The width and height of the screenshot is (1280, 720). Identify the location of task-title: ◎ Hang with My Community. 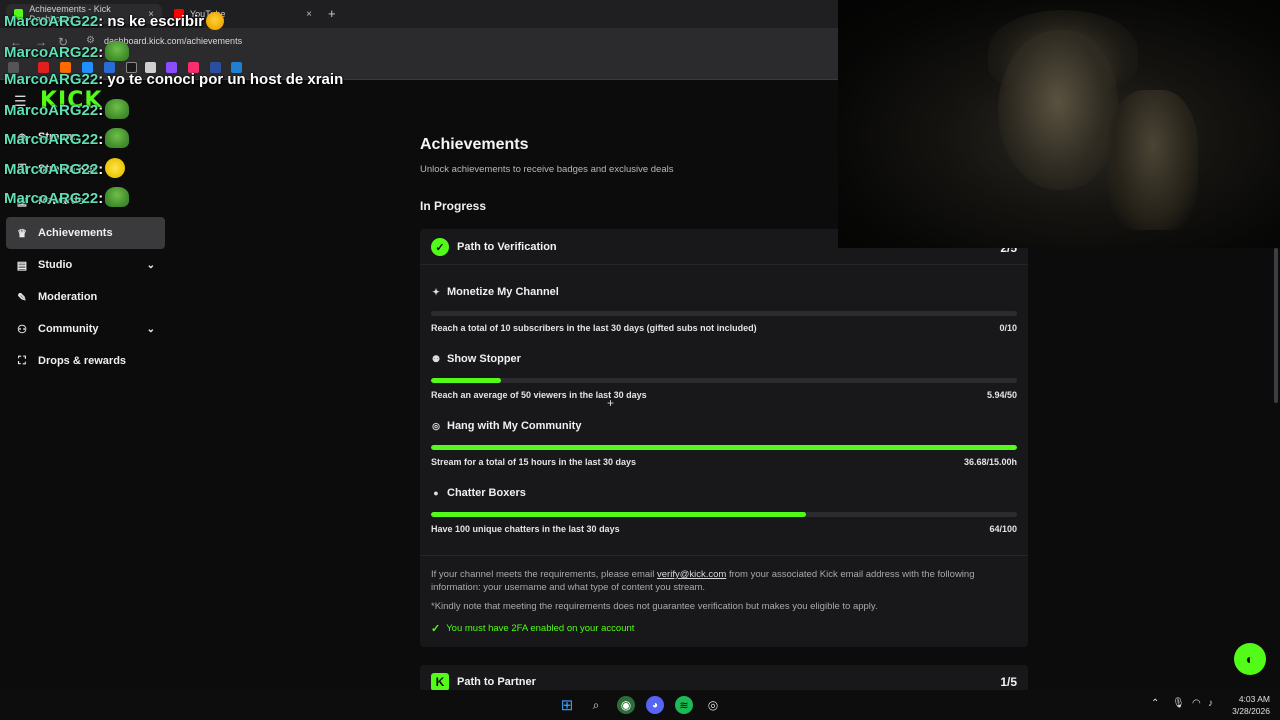
(506, 426).